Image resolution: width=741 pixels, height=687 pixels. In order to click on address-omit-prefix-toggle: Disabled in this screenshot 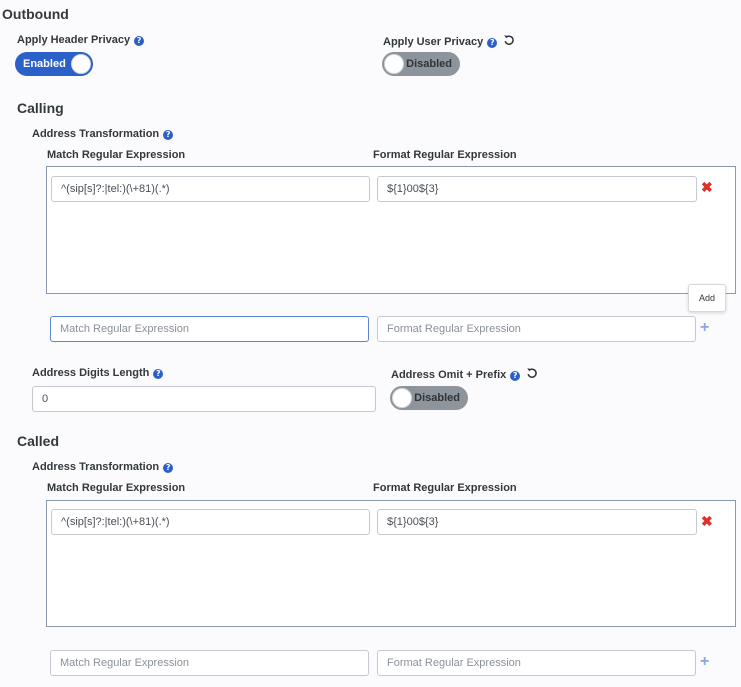, I will do `click(429, 398)`.